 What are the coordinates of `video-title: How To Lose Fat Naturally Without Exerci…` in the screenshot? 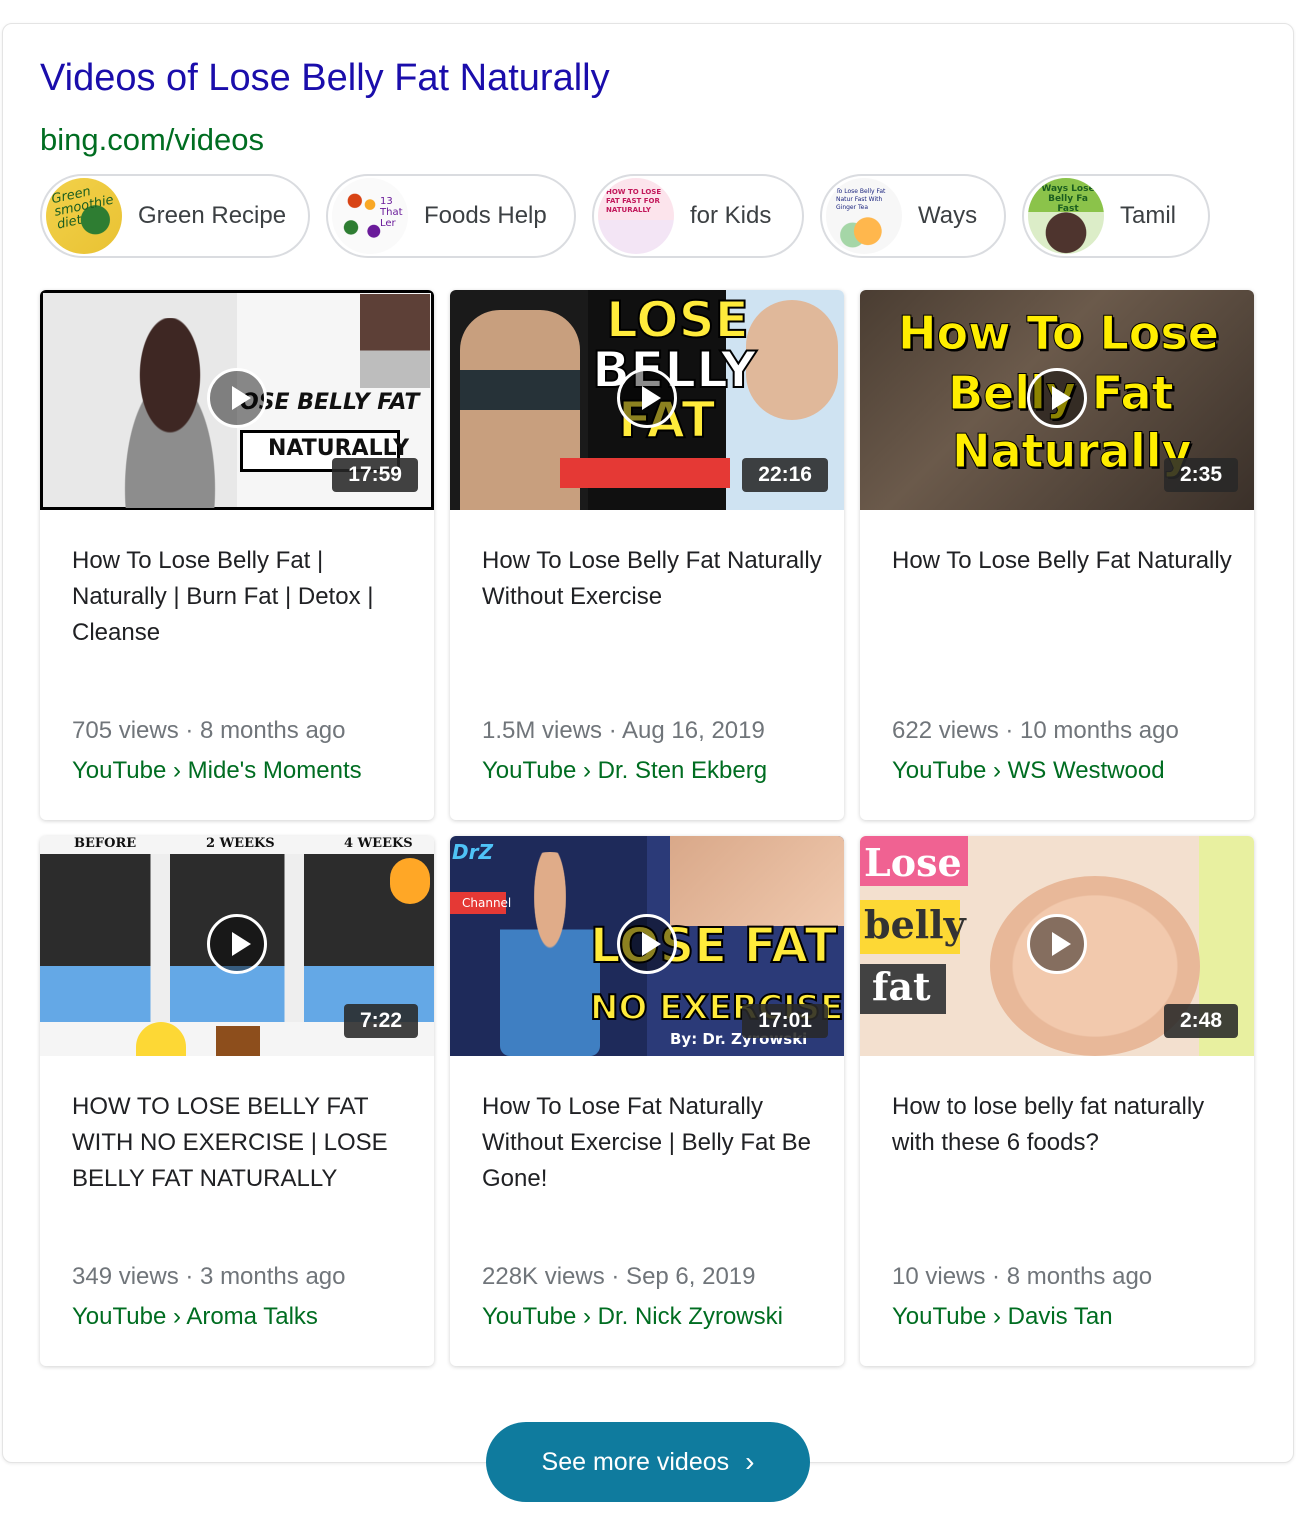 It's located at (652, 1143).